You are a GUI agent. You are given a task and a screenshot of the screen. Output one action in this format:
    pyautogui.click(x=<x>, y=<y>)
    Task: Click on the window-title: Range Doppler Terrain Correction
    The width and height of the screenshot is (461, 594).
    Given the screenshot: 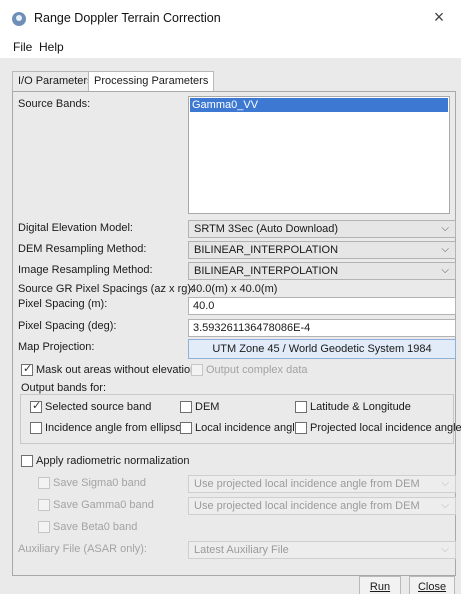 What is the action you would take?
    pyautogui.click(x=127, y=18)
    